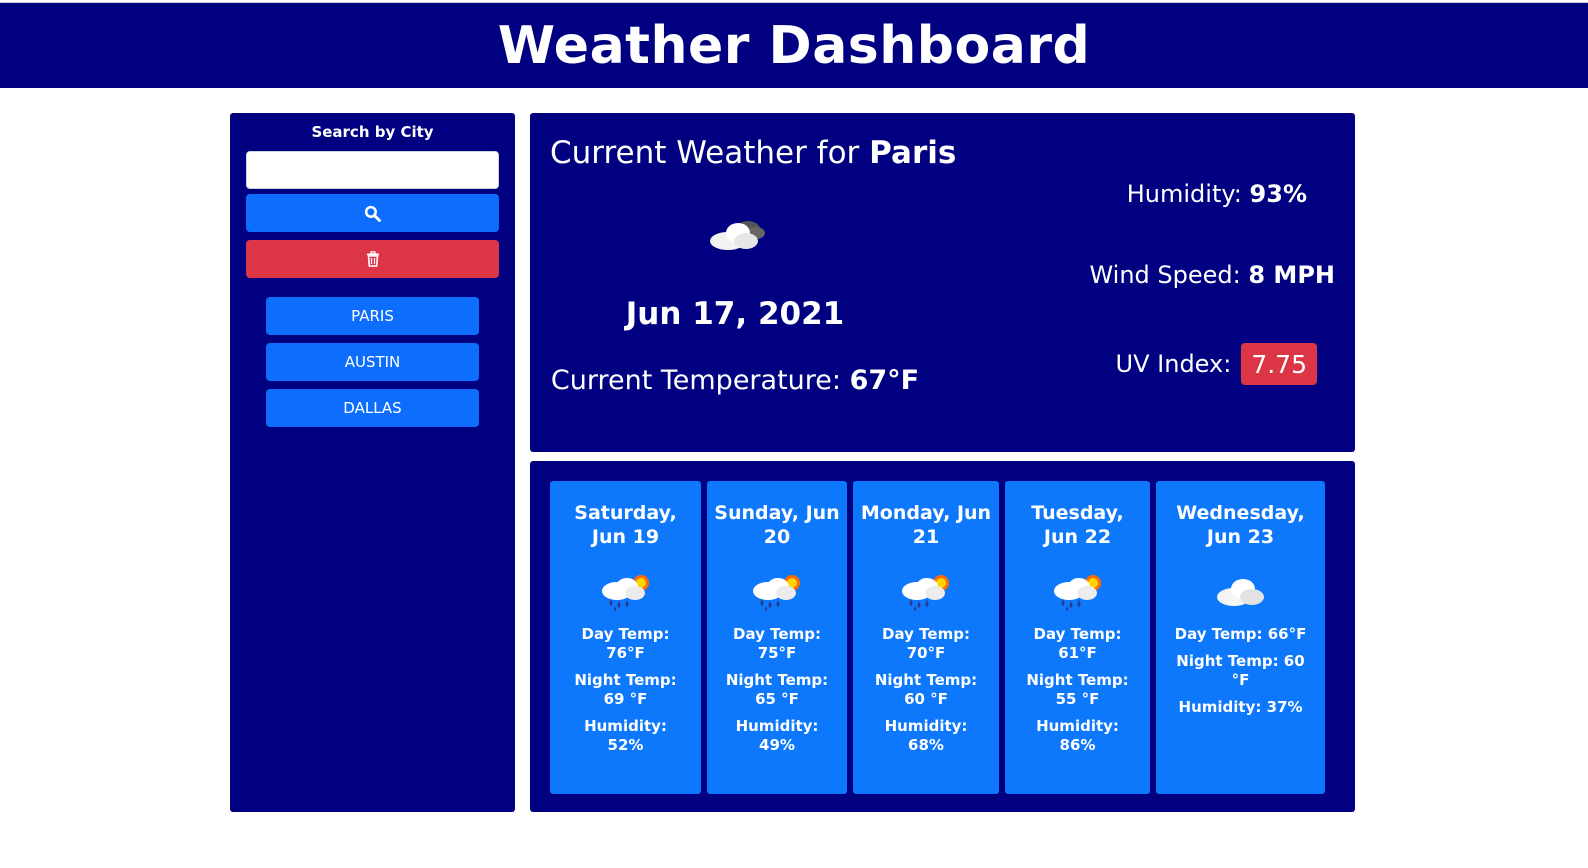 This screenshot has height=868, width=1588. Describe the element at coordinates (625, 643) in the screenshot. I see `forecast-day-temp: Day Temp: 76°F` at that location.